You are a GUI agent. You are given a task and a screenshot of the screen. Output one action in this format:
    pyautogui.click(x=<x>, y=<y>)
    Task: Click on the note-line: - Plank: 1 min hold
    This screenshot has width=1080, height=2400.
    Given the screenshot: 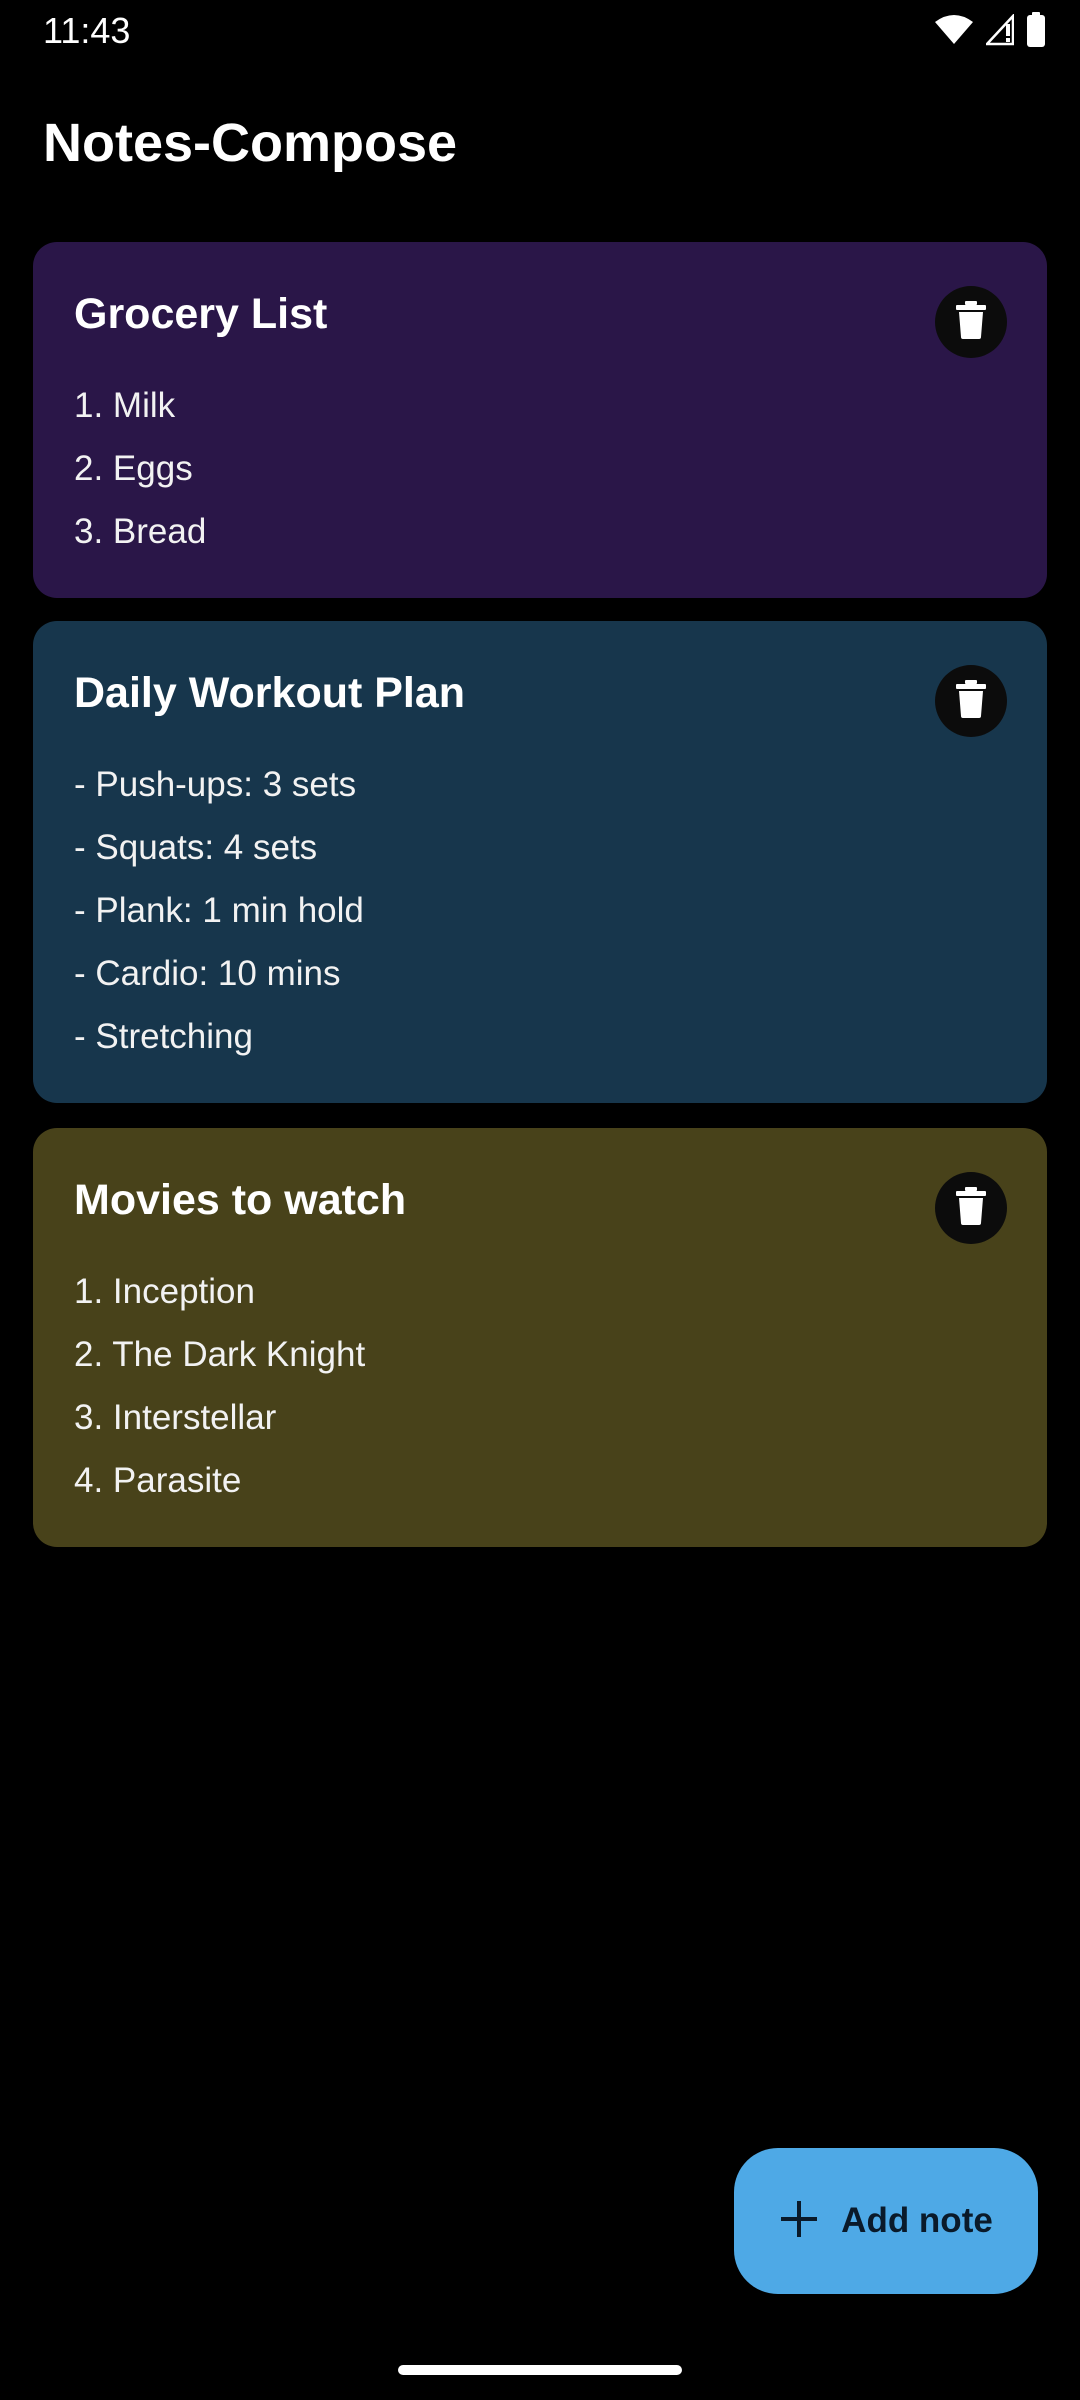 What is the action you would take?
    pyautogui.click(x=219, y=910)
    